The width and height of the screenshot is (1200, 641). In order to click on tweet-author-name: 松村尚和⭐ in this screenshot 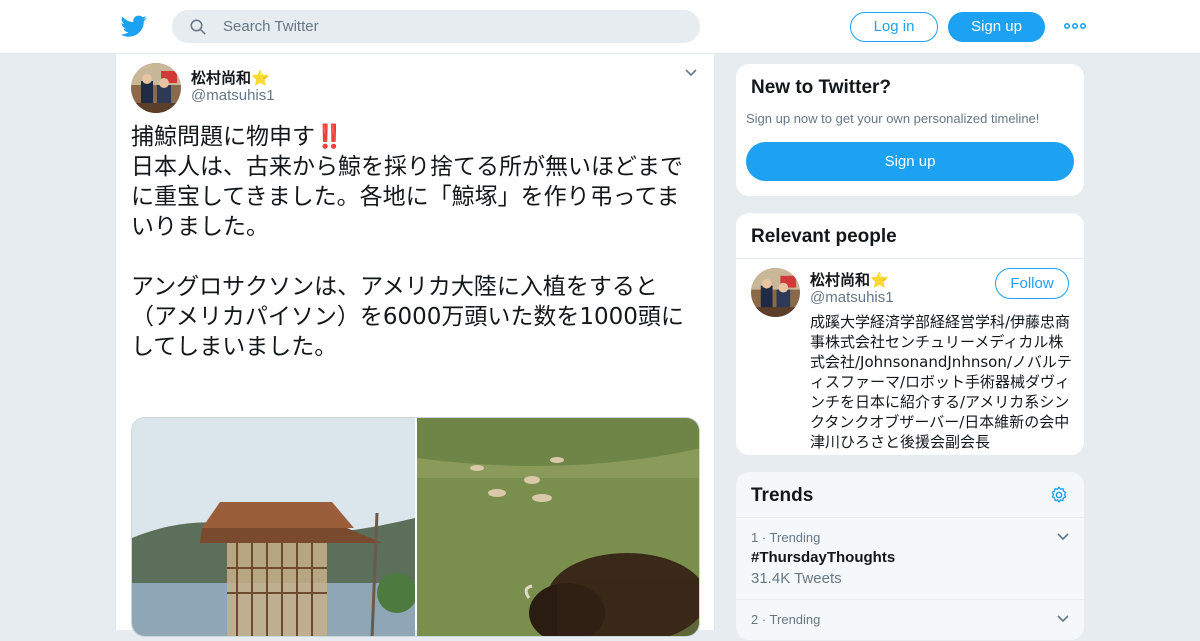, I will do `click(230, 77)`.